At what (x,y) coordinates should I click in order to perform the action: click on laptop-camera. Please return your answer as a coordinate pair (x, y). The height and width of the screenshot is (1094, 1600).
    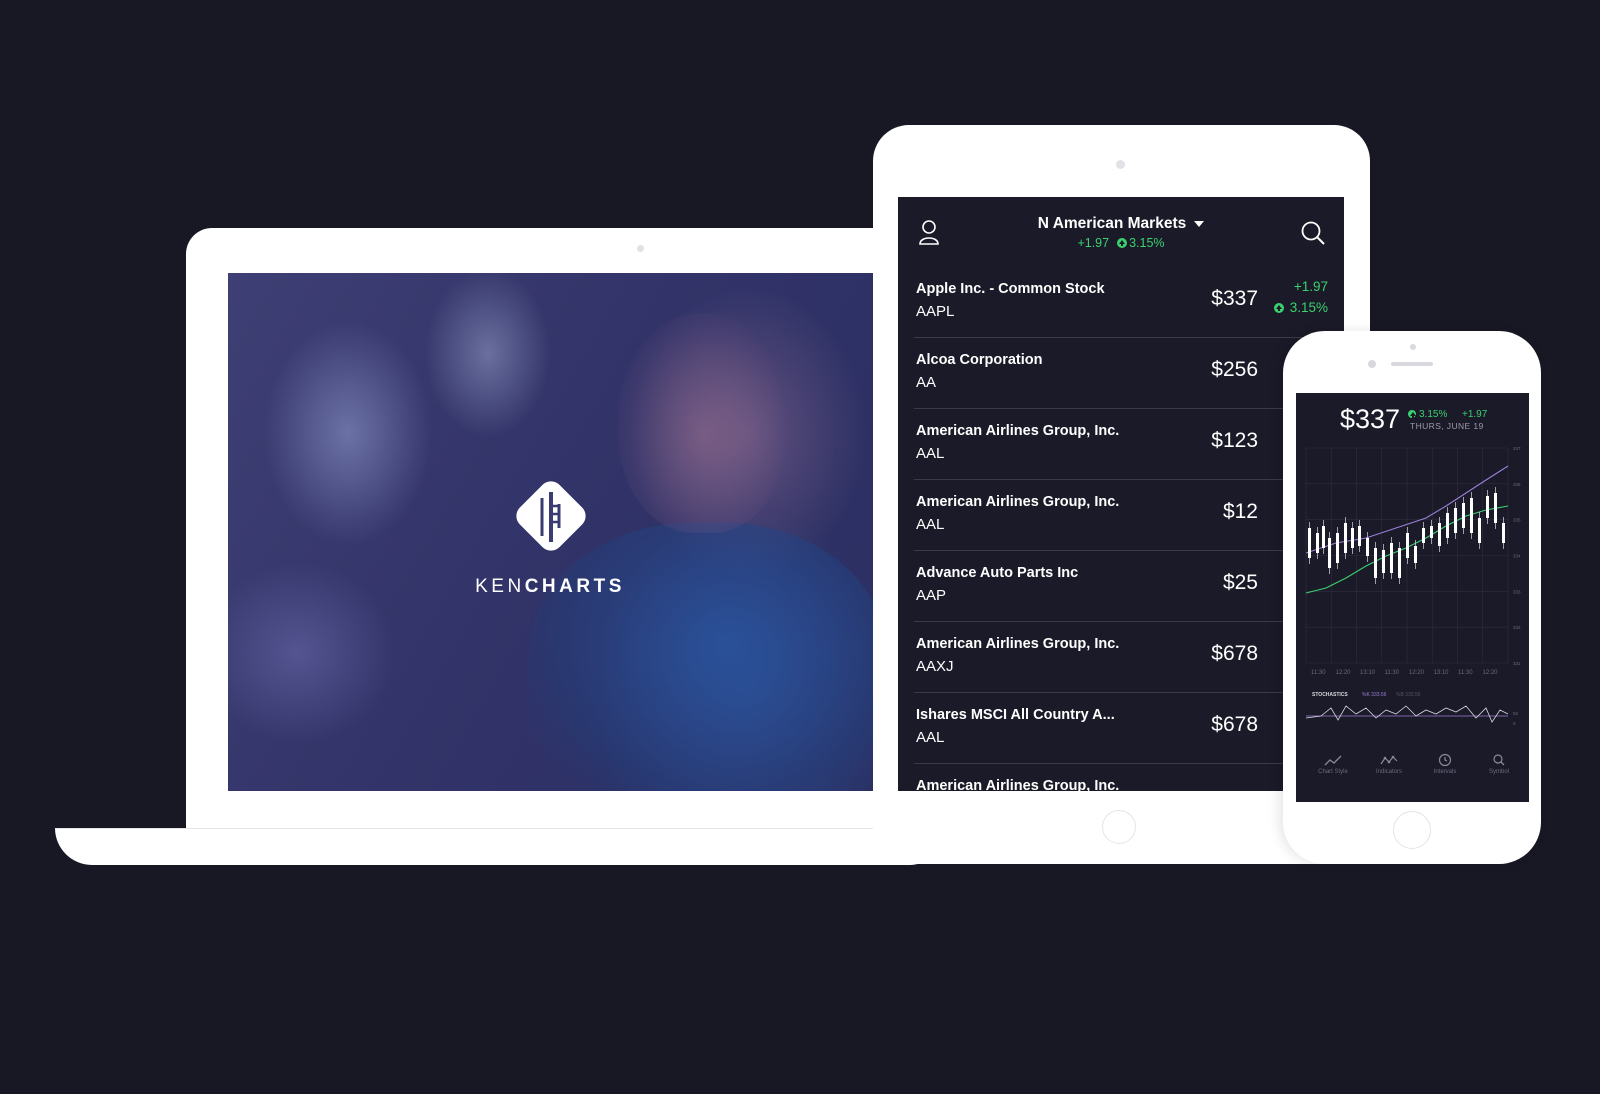
    Looking at the image, I should click on (640, 248).